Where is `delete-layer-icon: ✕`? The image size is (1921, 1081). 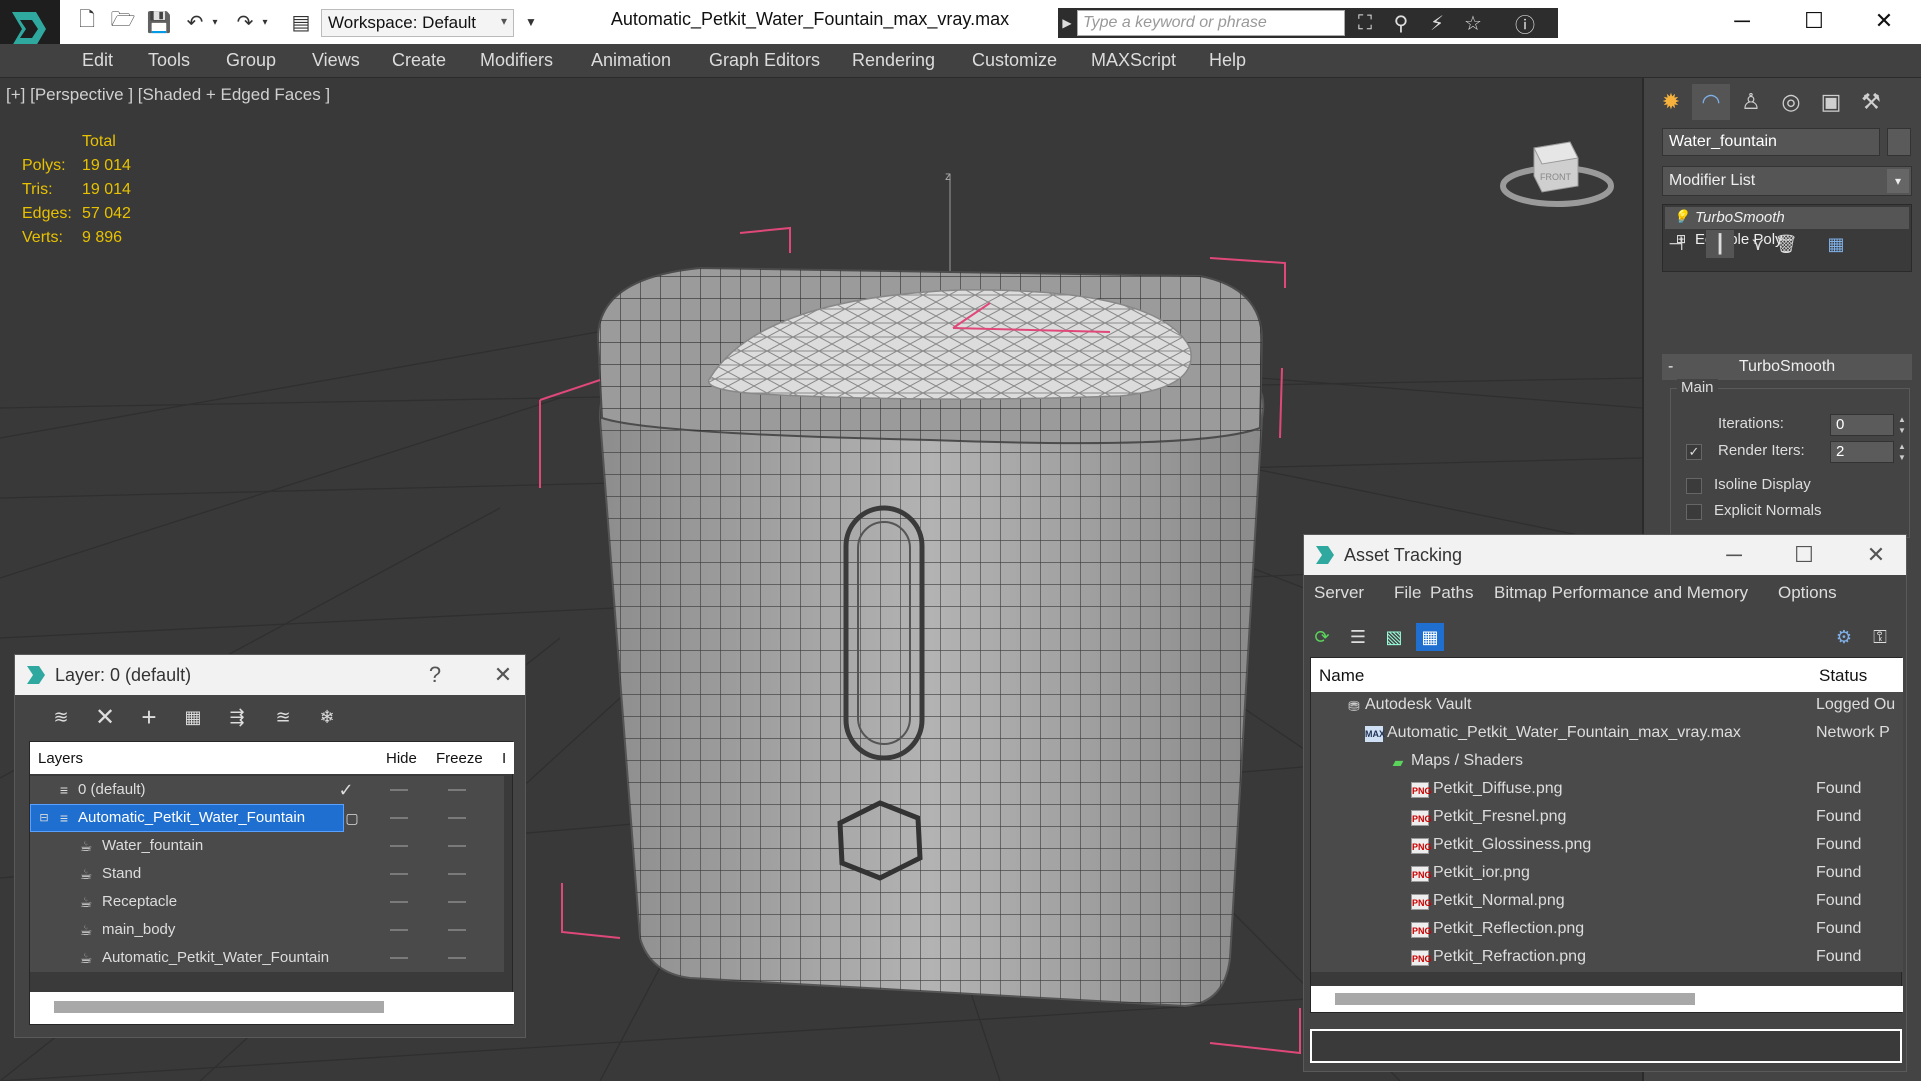
delete-layer-icon: ✕ is located at coordinates (105, 717).